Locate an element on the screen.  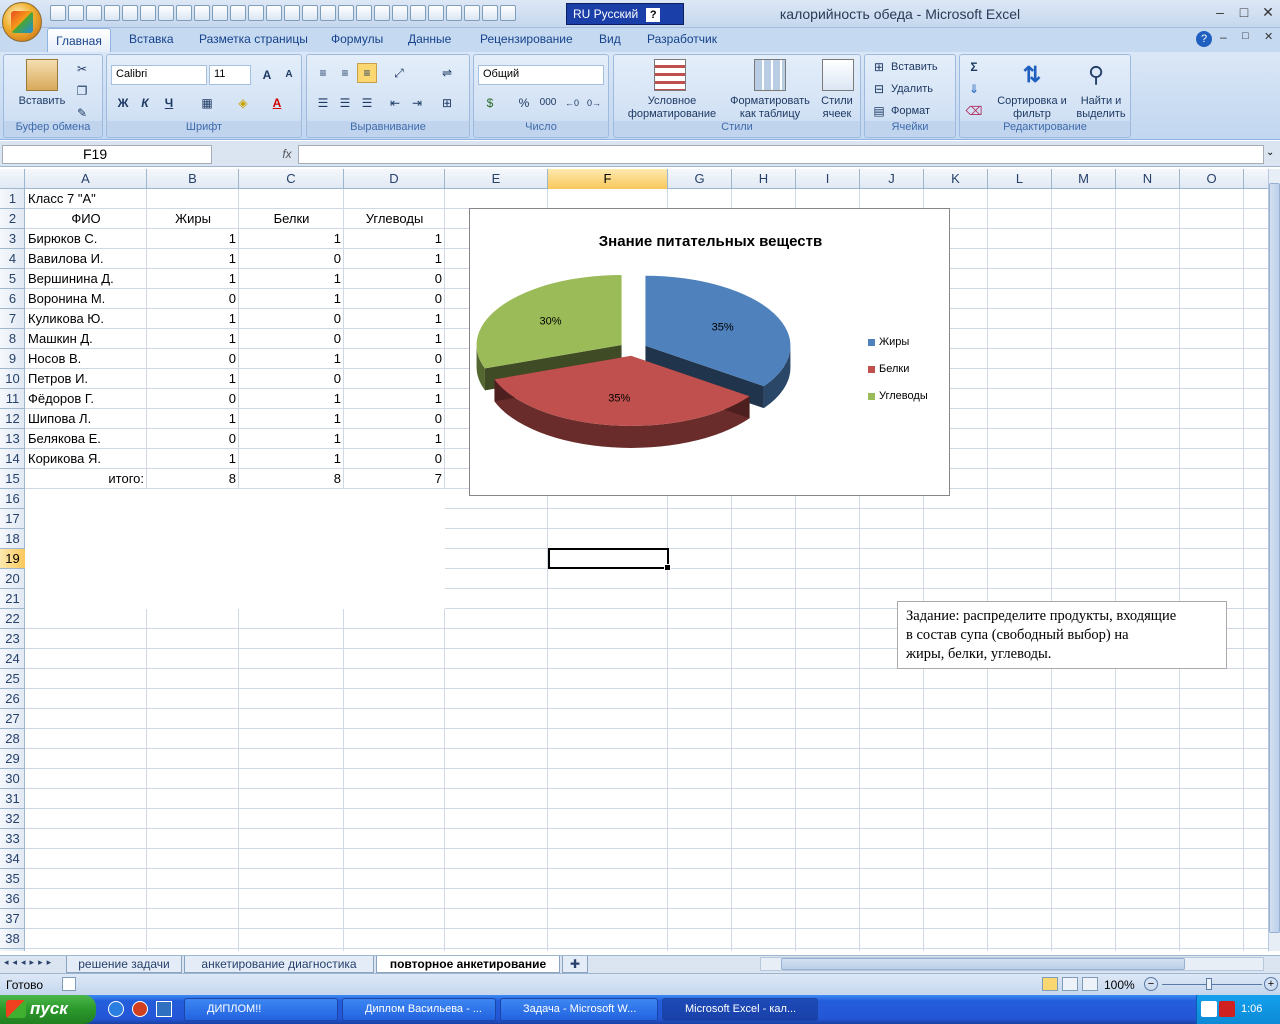
row-header-37: 37 is located at coordinates (12, 919).